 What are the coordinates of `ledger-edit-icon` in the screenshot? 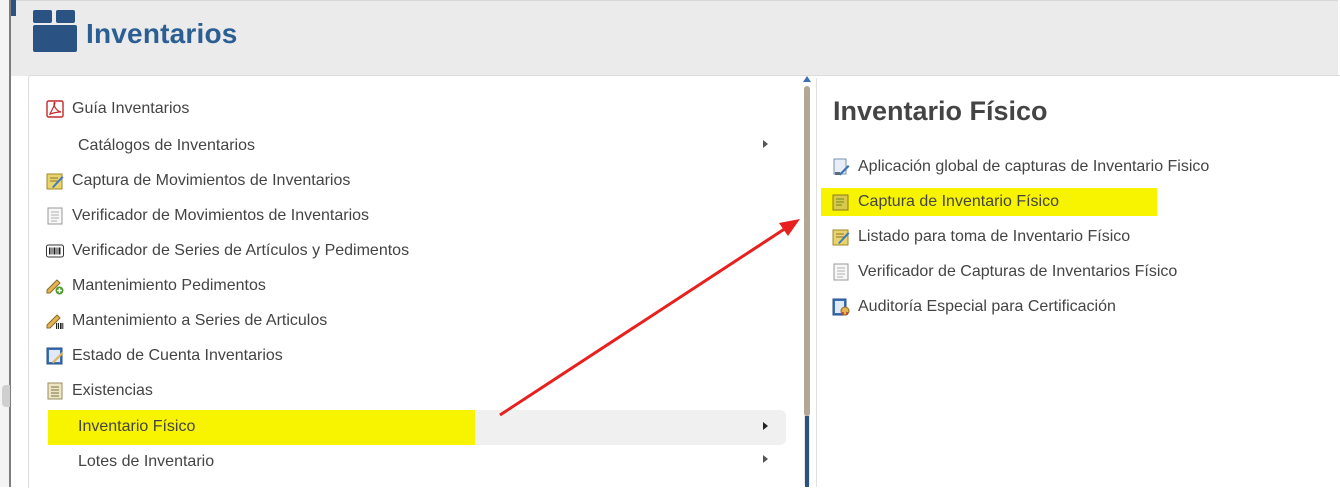 It's located at (55, 356).